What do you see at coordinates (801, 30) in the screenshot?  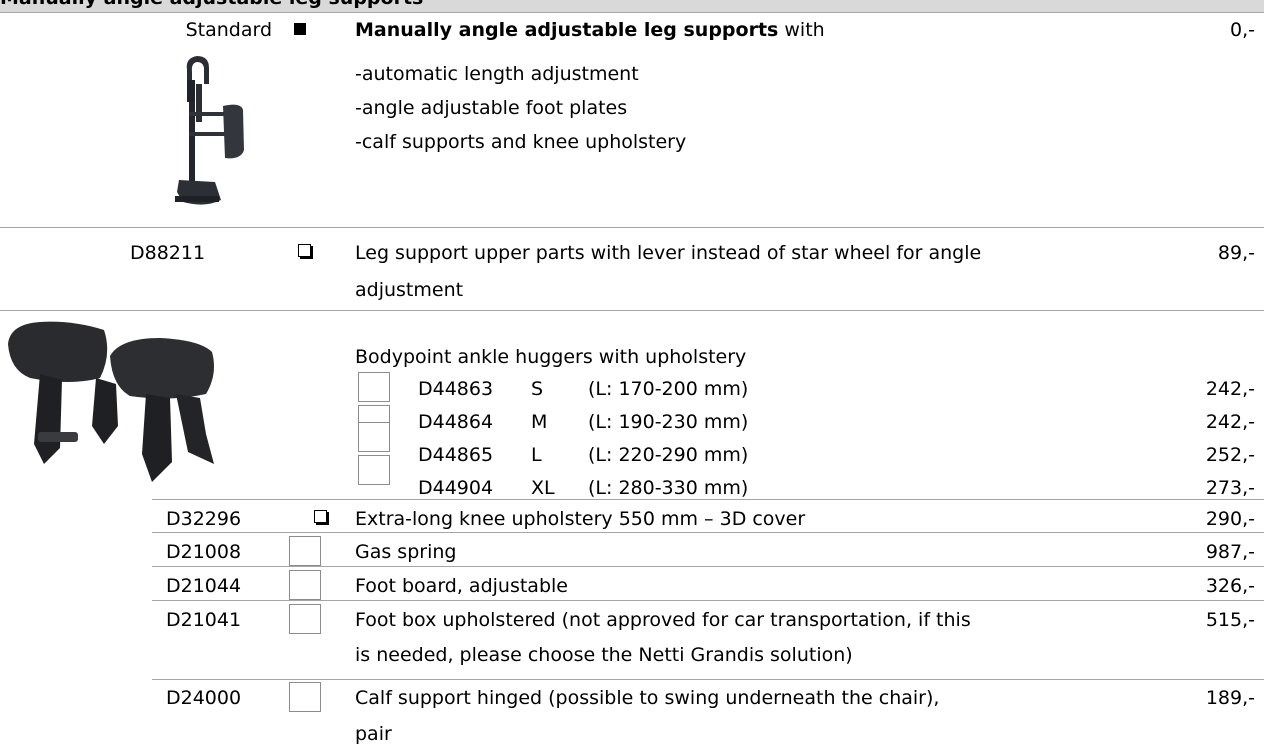 I see `standard-title-rest: with` at bounding box center [801, 30].